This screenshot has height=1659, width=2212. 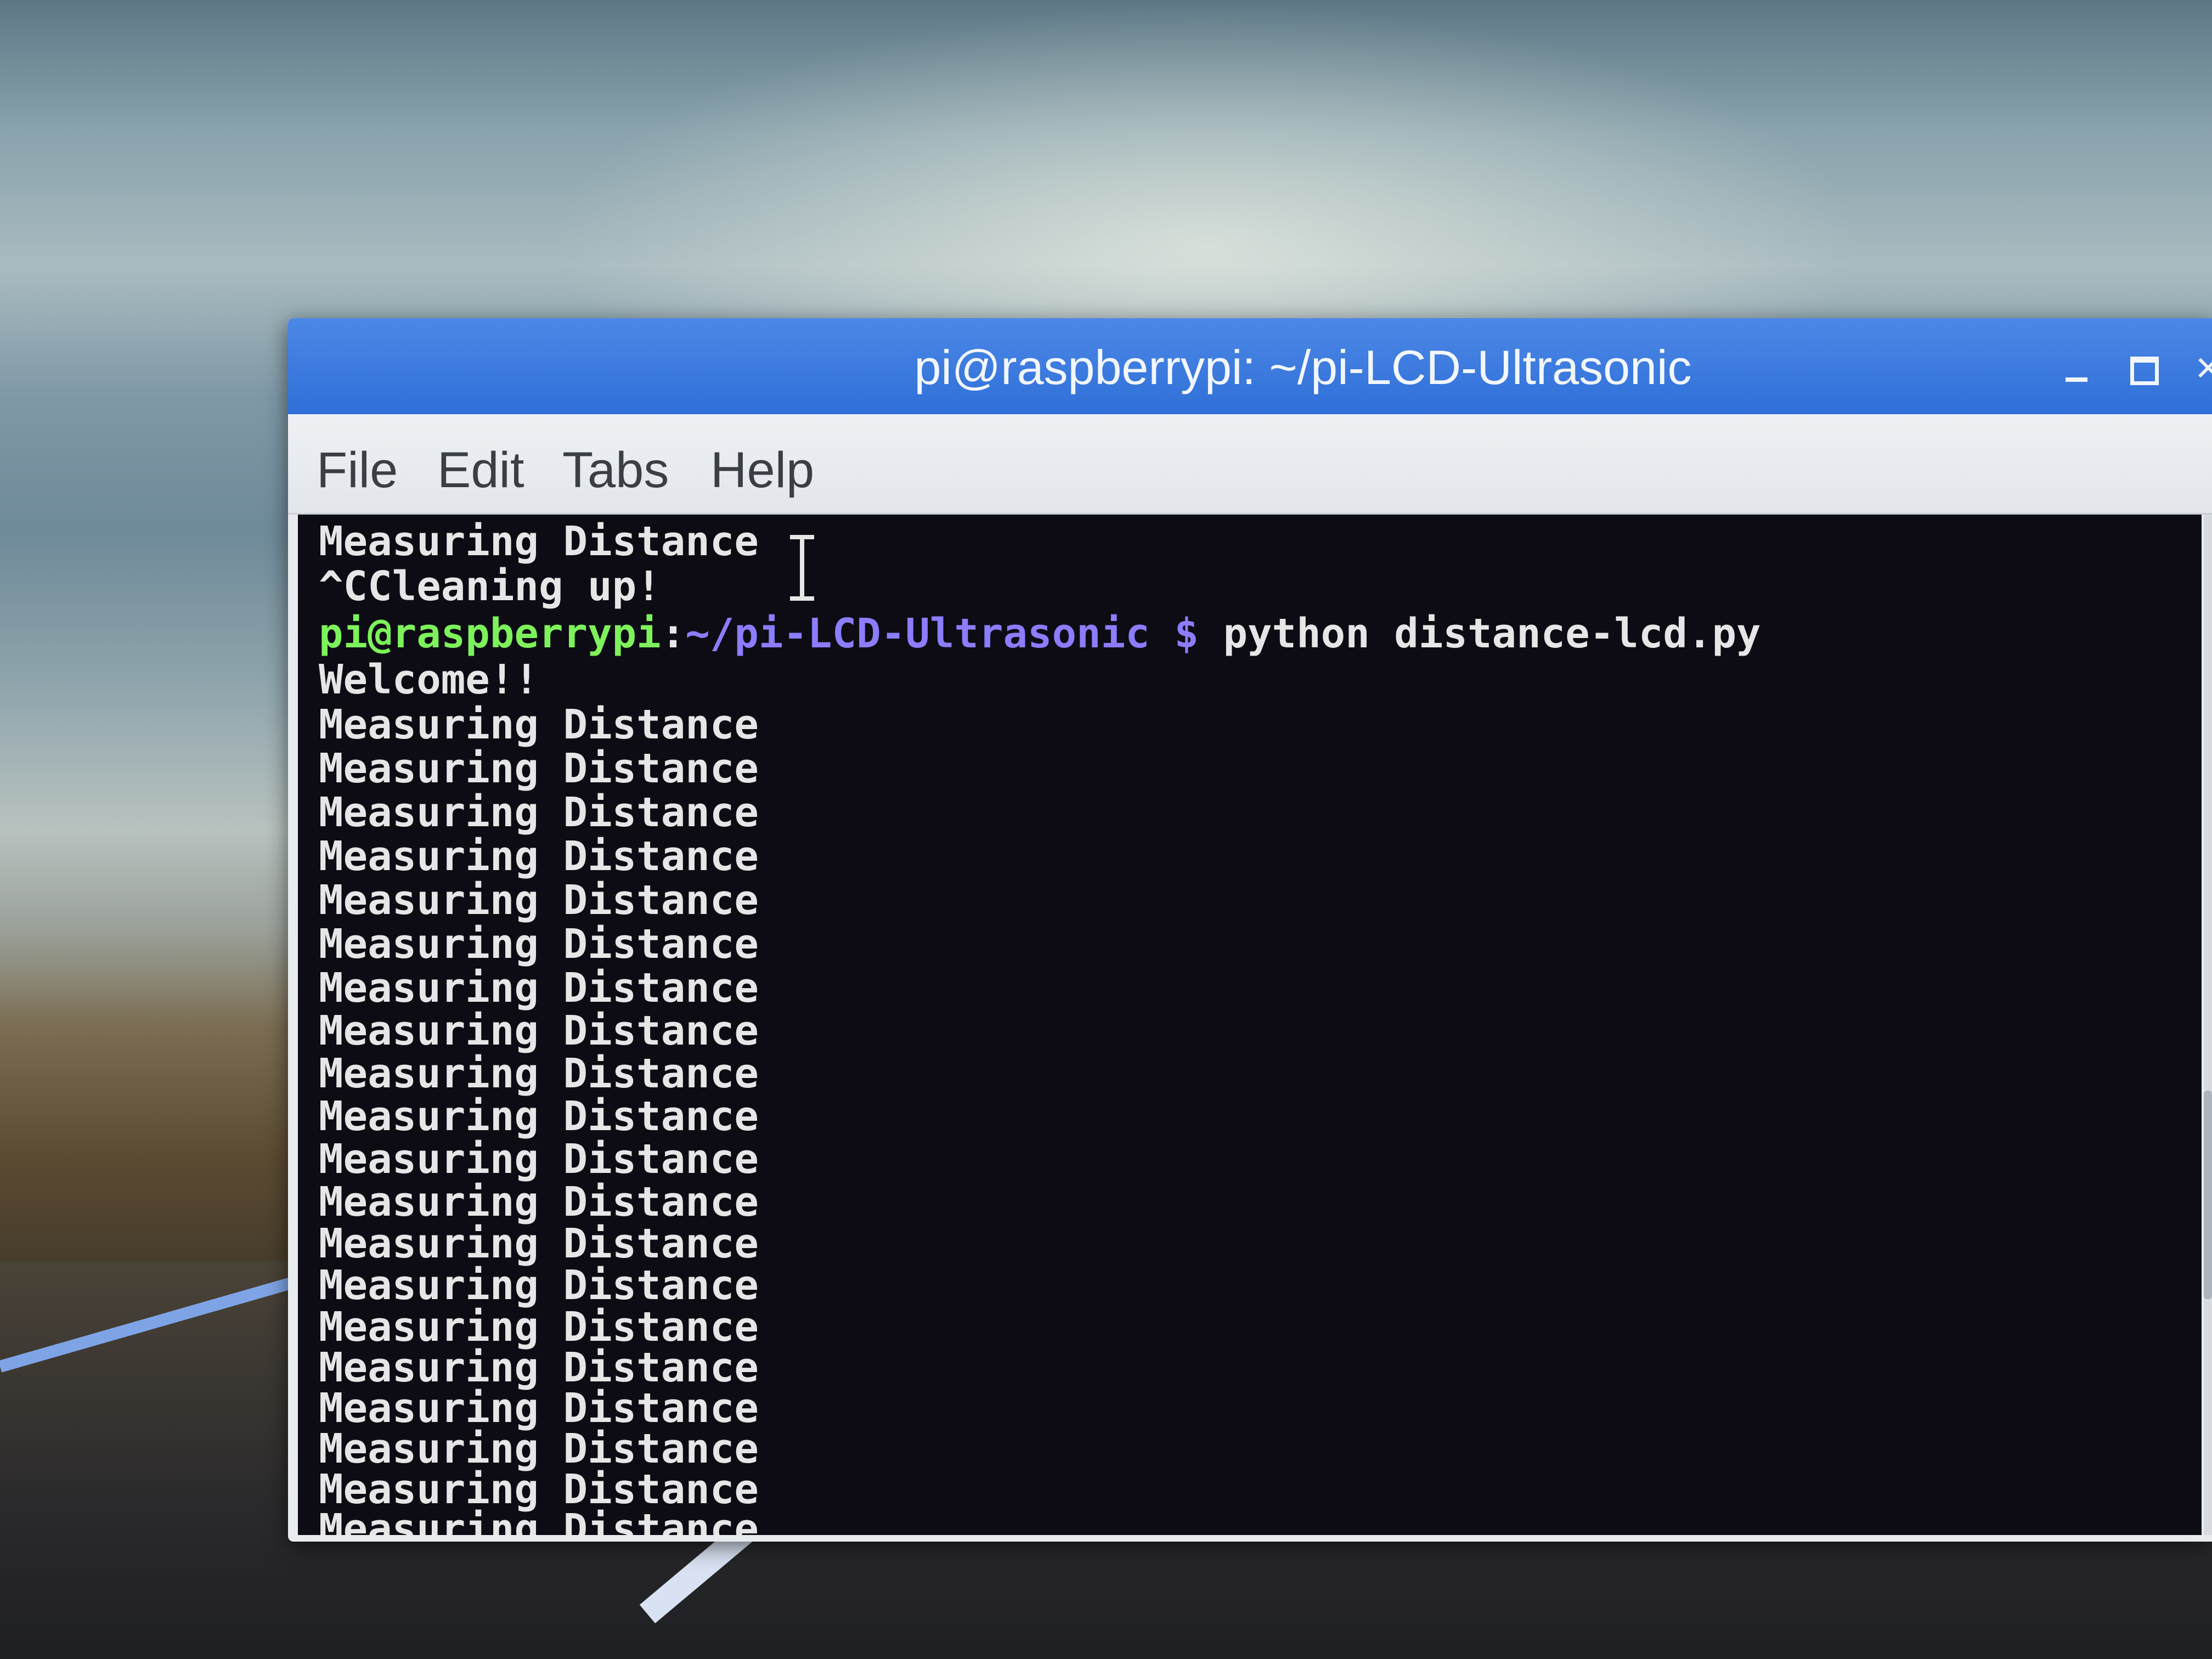 What do you see at coordinates (802, 568) in the screenshot?
I see `i-beam-cursor-icon` at bounding box center [802, 568].